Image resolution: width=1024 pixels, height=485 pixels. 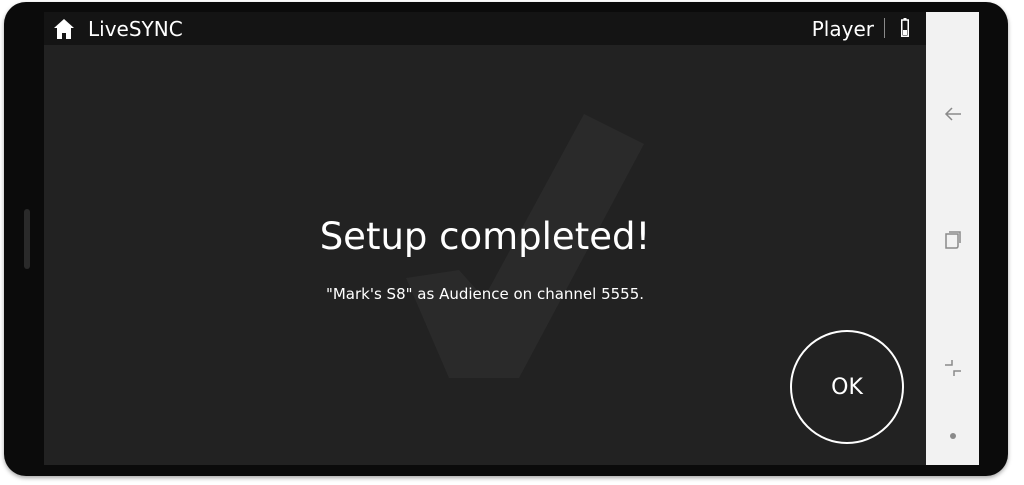 I want to click on side-button, so click(x=27, y=239).